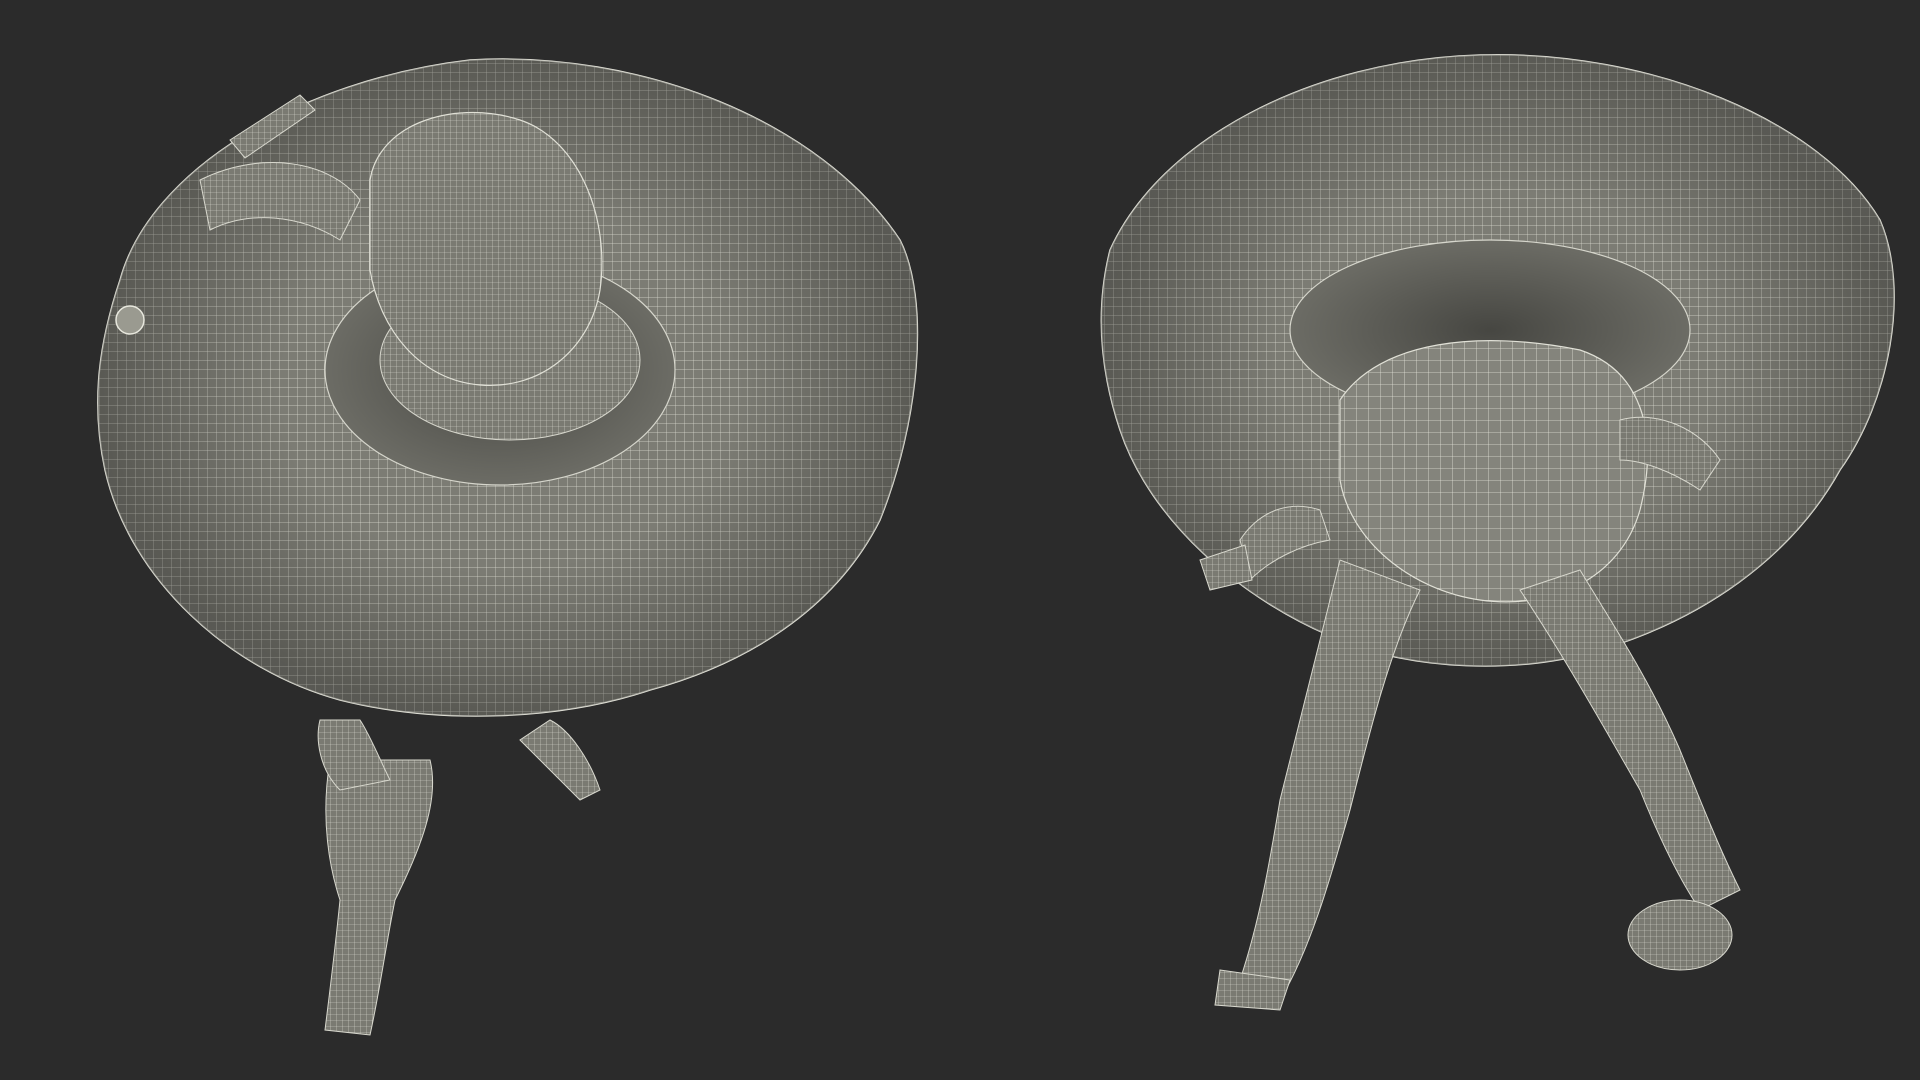 Image resolution: width=1920 pixels, height=1080 pixels. I want to click on head-mesh, so click(486, 248).